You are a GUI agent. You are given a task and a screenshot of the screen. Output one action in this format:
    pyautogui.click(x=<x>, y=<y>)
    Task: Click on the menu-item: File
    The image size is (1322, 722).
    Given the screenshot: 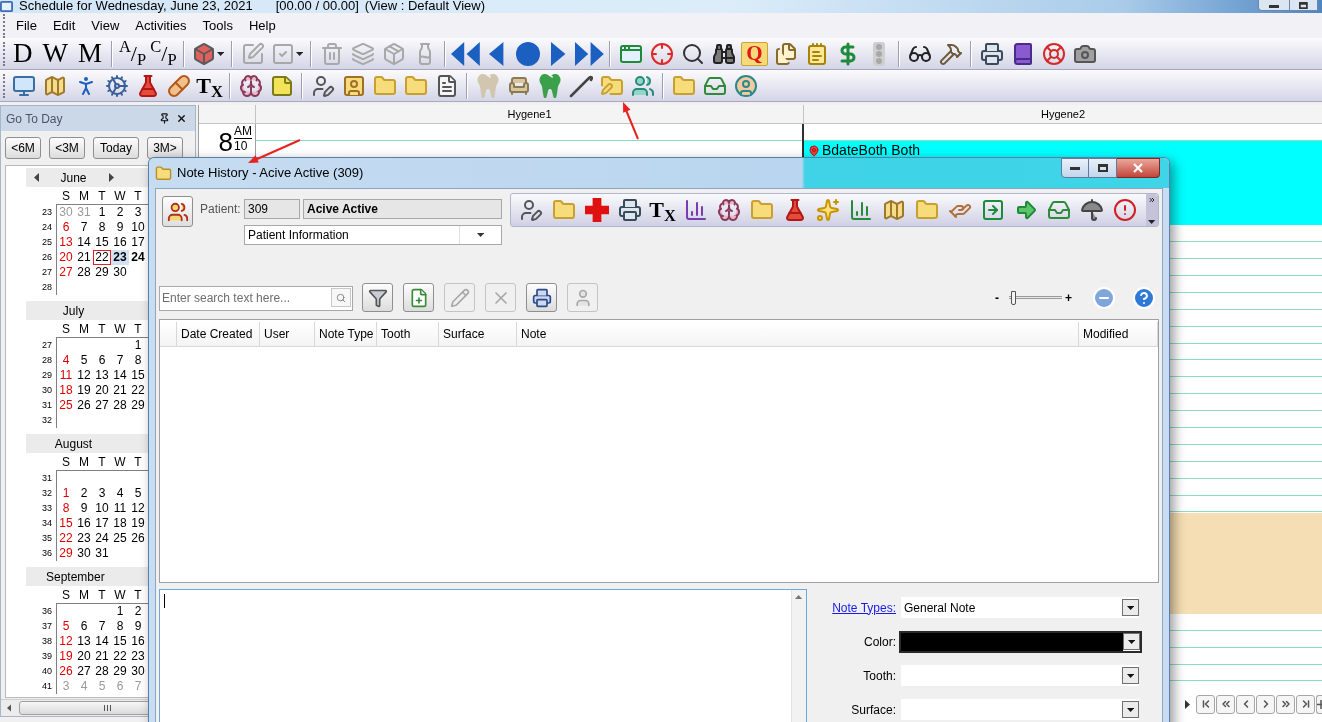 What is the action you would take?
    pyautogui.click(x=26, y=25)
    